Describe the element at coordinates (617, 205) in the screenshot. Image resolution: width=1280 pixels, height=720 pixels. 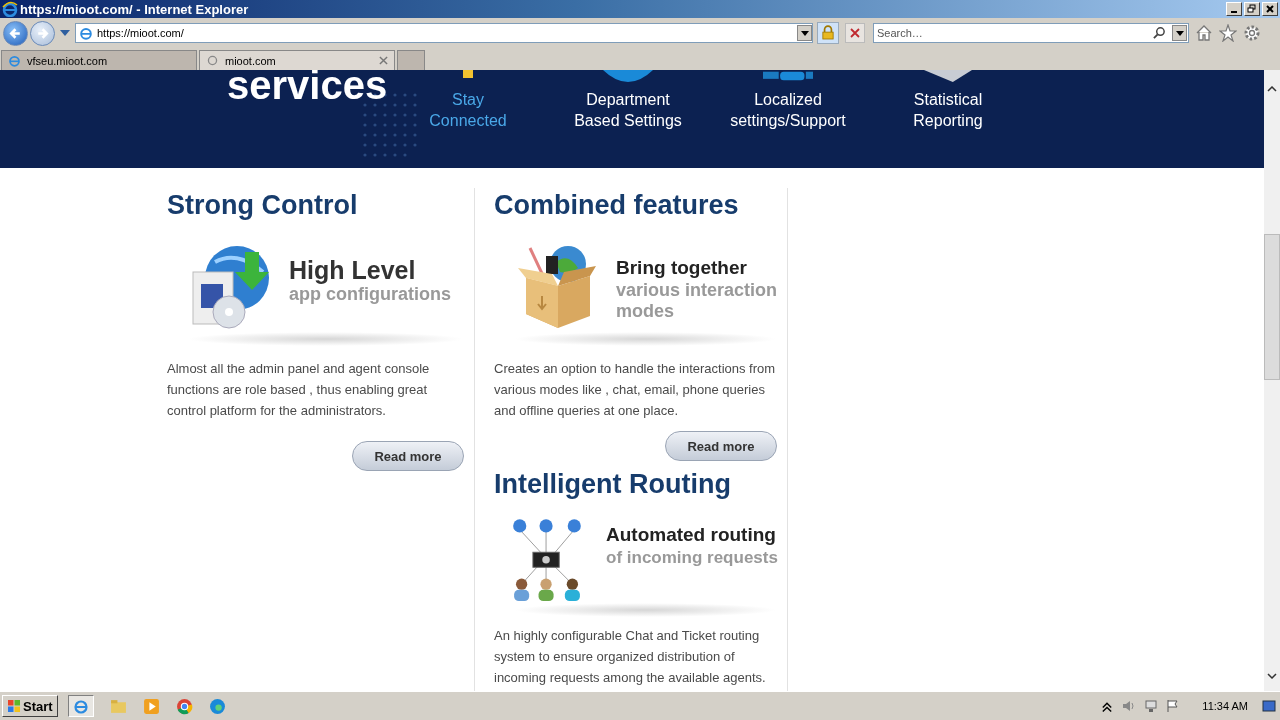
I see `section-heading: Combined features` at that location.